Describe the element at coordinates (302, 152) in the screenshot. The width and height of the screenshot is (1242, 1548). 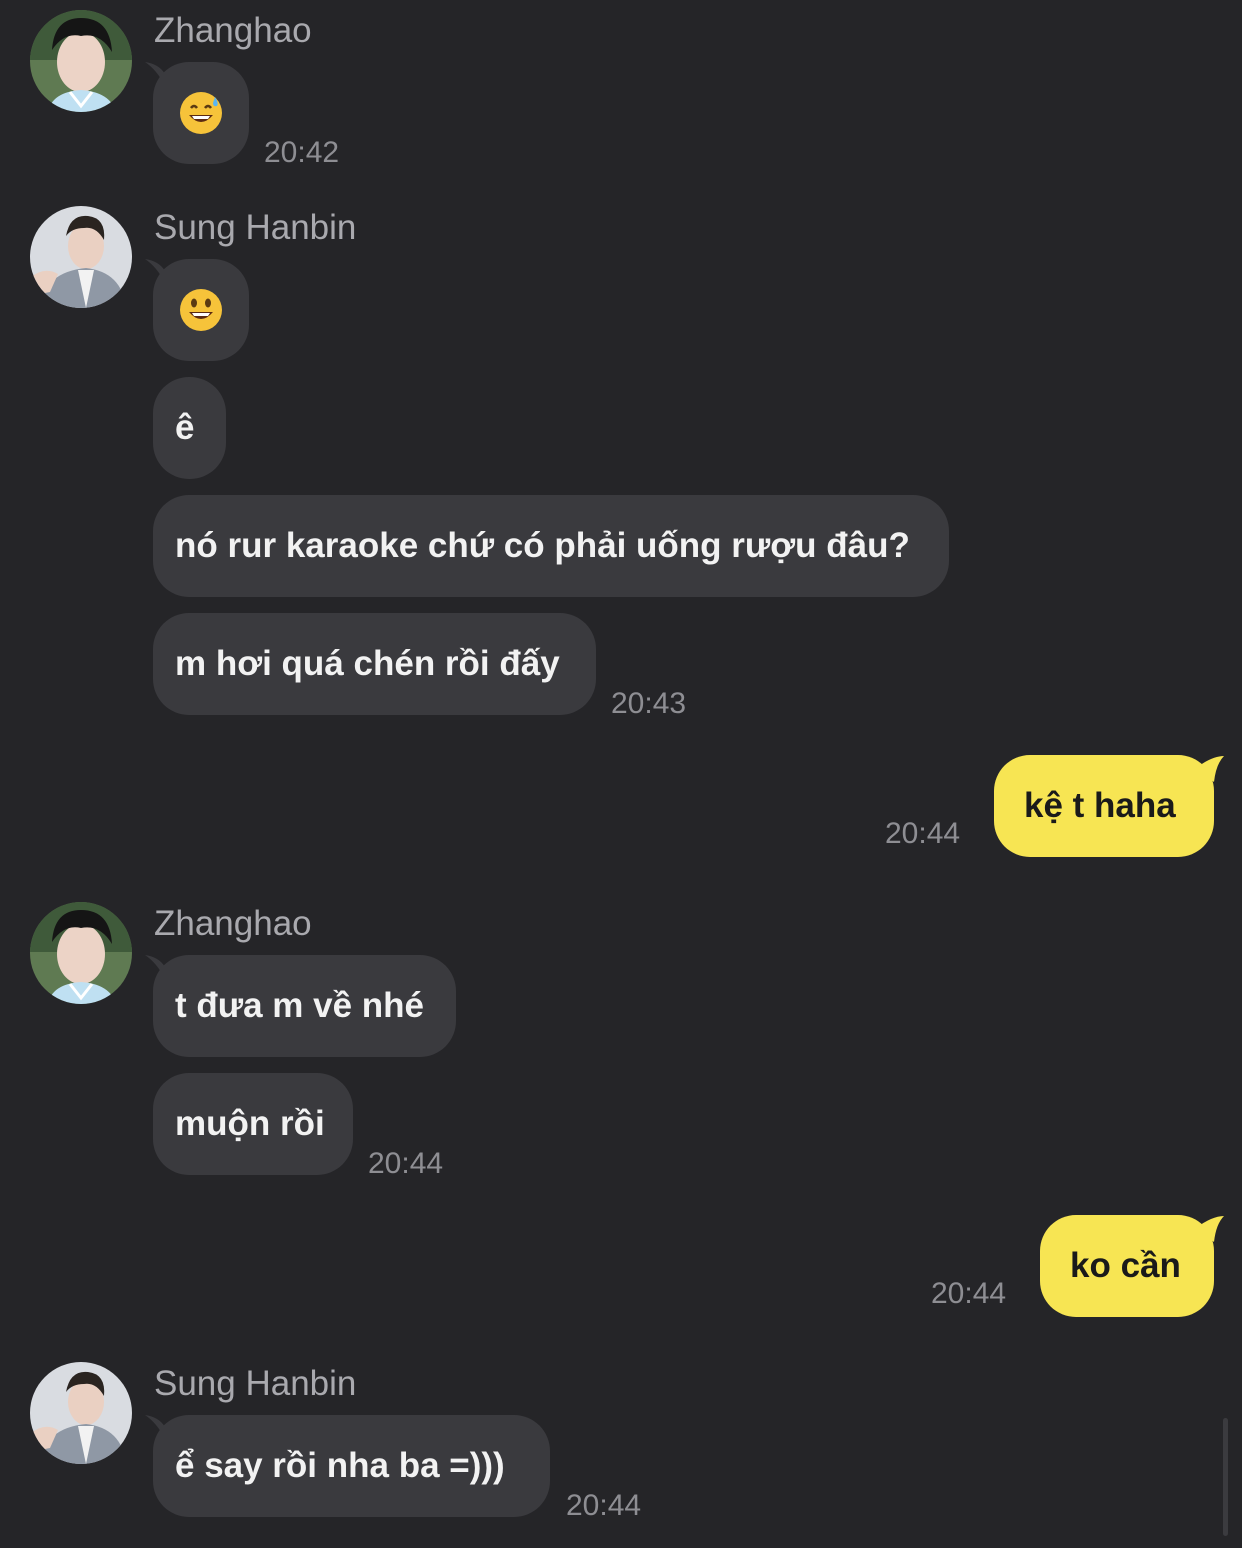
I see `timestamp: 20:42` at that location.